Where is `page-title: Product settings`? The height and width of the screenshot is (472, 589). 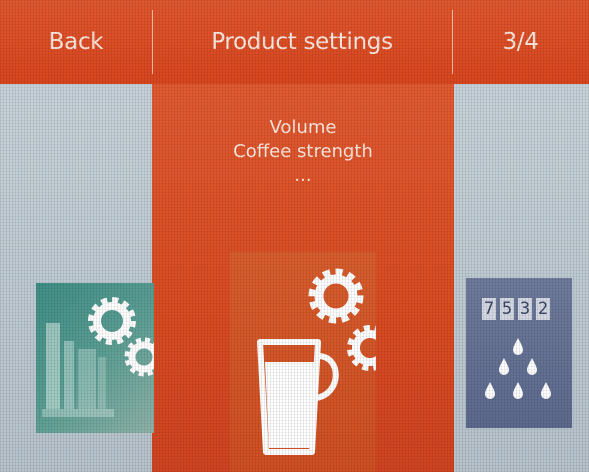 page-title: Product settings is located at coordinates (302, 42).